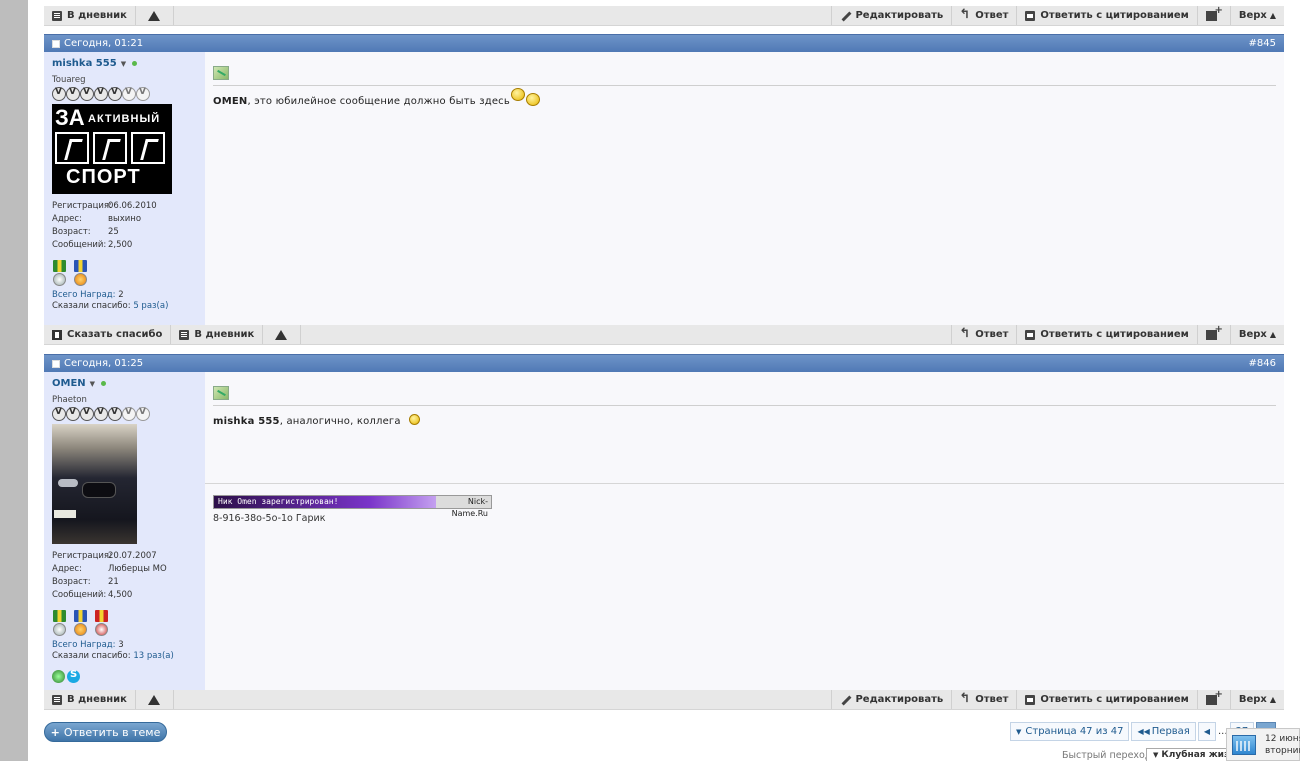  I want to click on warning-icon, so click(153, 699).